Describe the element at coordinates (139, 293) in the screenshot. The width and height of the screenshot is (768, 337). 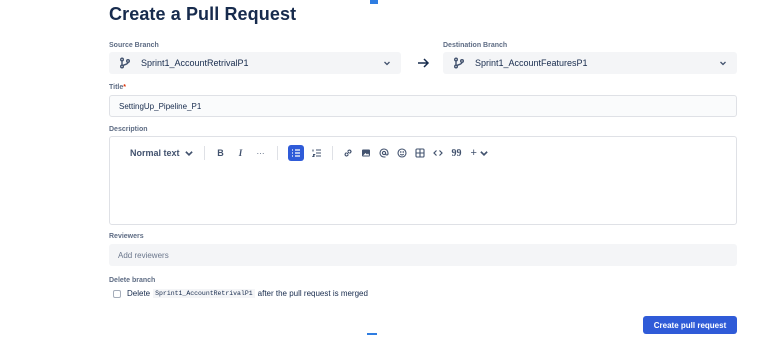
I see `delete-prefix: Delete` at that location.